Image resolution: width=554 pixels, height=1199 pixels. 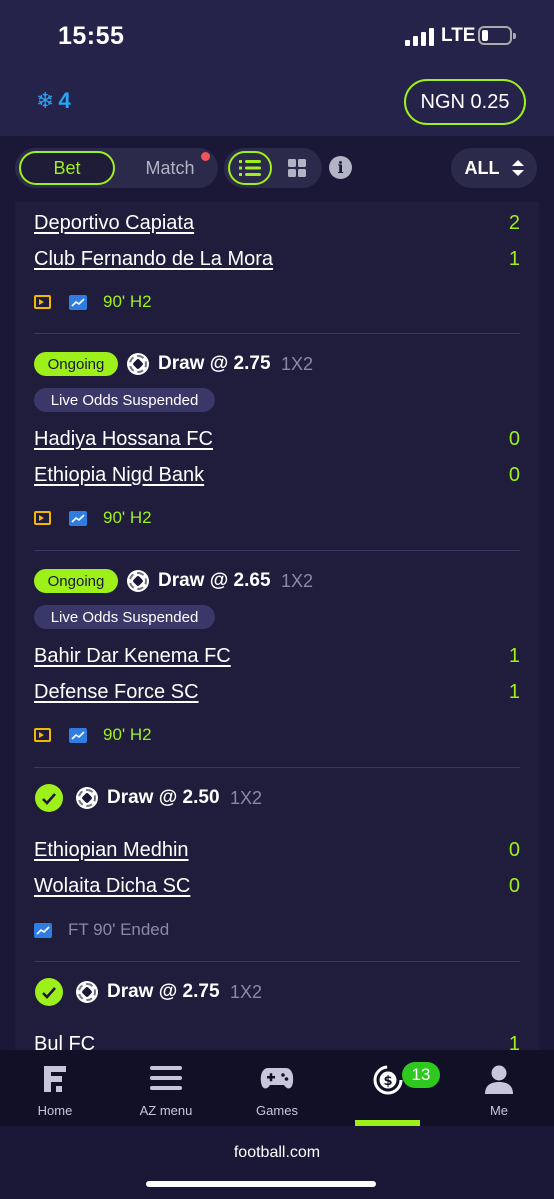 I want to click on tab-bet: Bet, so click(x=67, y=168).